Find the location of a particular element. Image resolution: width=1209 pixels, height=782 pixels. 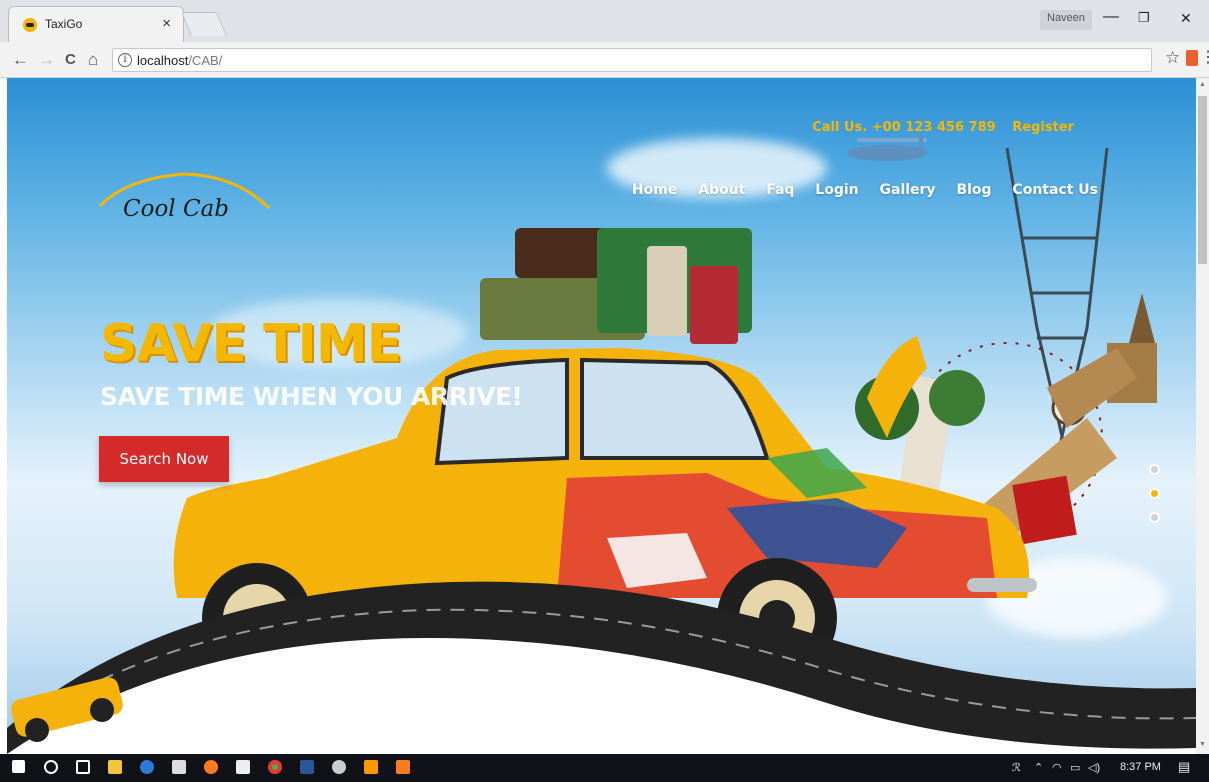

scrollbar-thumb is located at coordinates (1202, 180).